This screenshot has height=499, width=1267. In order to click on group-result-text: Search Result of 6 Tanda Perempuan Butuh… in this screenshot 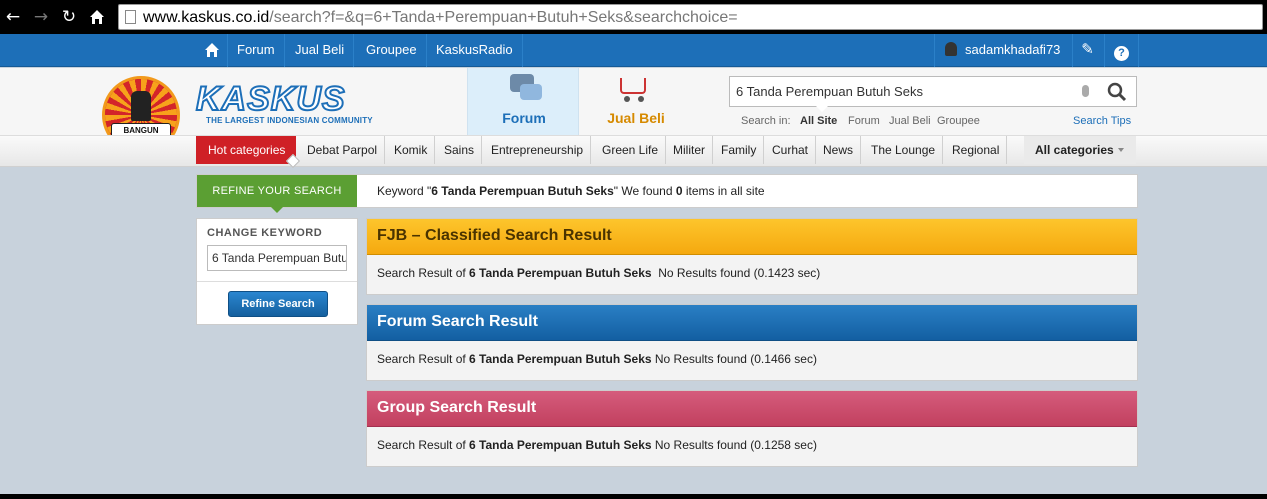, I will do `click(597, 445)`.